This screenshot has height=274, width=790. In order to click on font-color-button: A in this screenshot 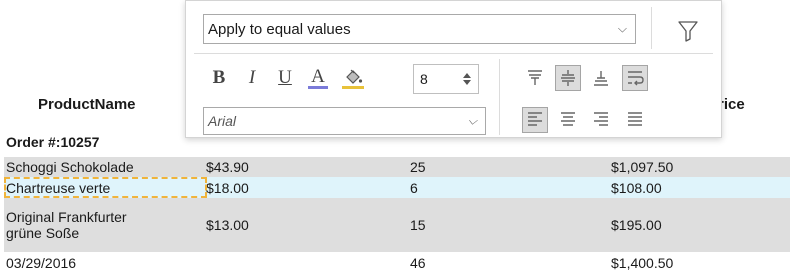, I will do `click(318, 78)`.